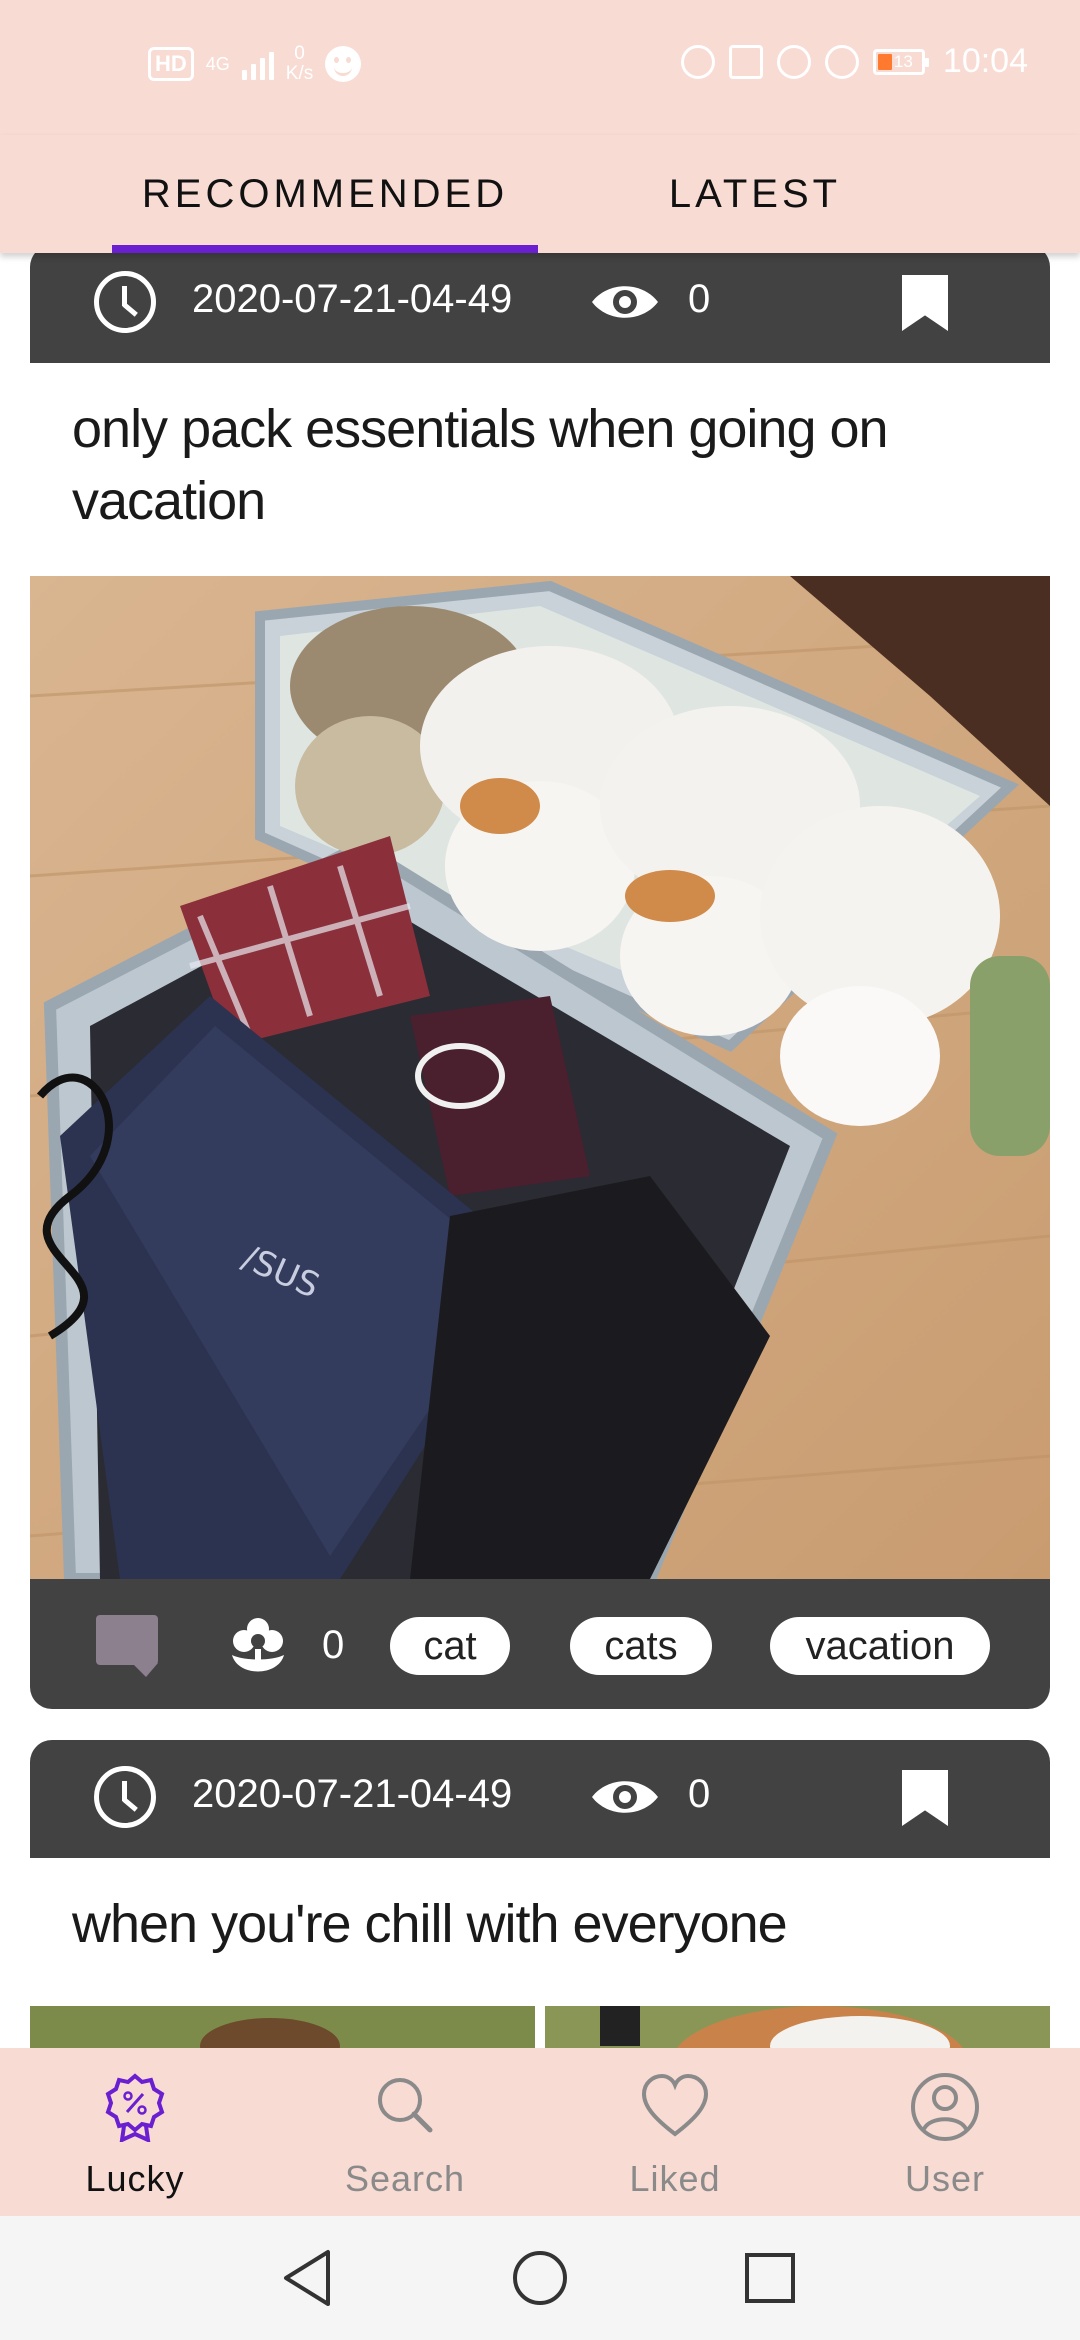 This screenshot has width=1080, height=2340. What do you see at coordinates (675, 2105) in the screenshot?
I see `heart-icon` at bounding box center [675, 2105].